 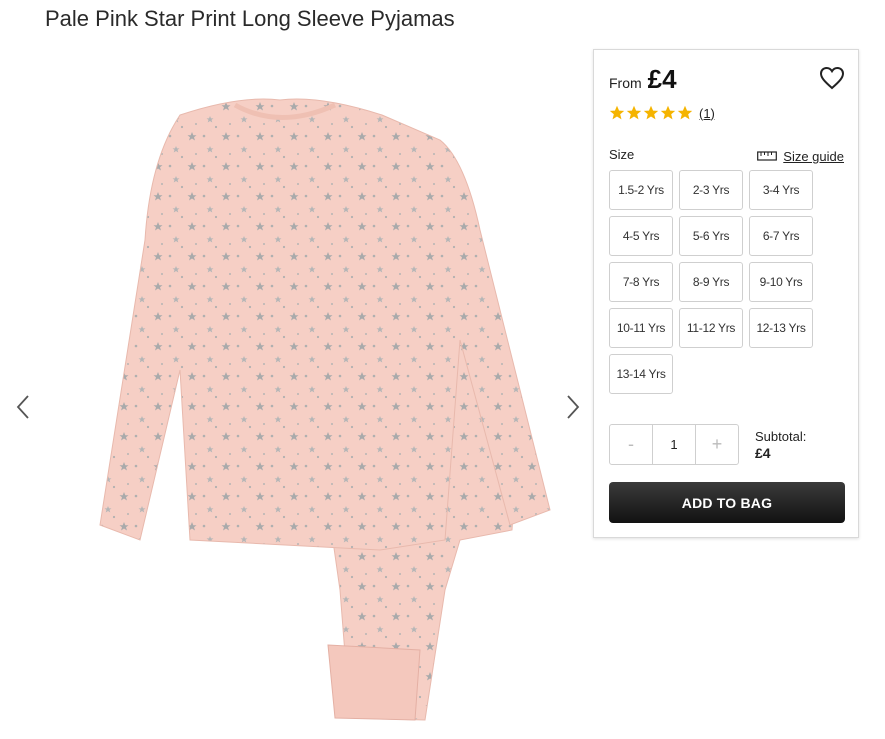 I want to click on price: £4, so click(x=662, y=79).